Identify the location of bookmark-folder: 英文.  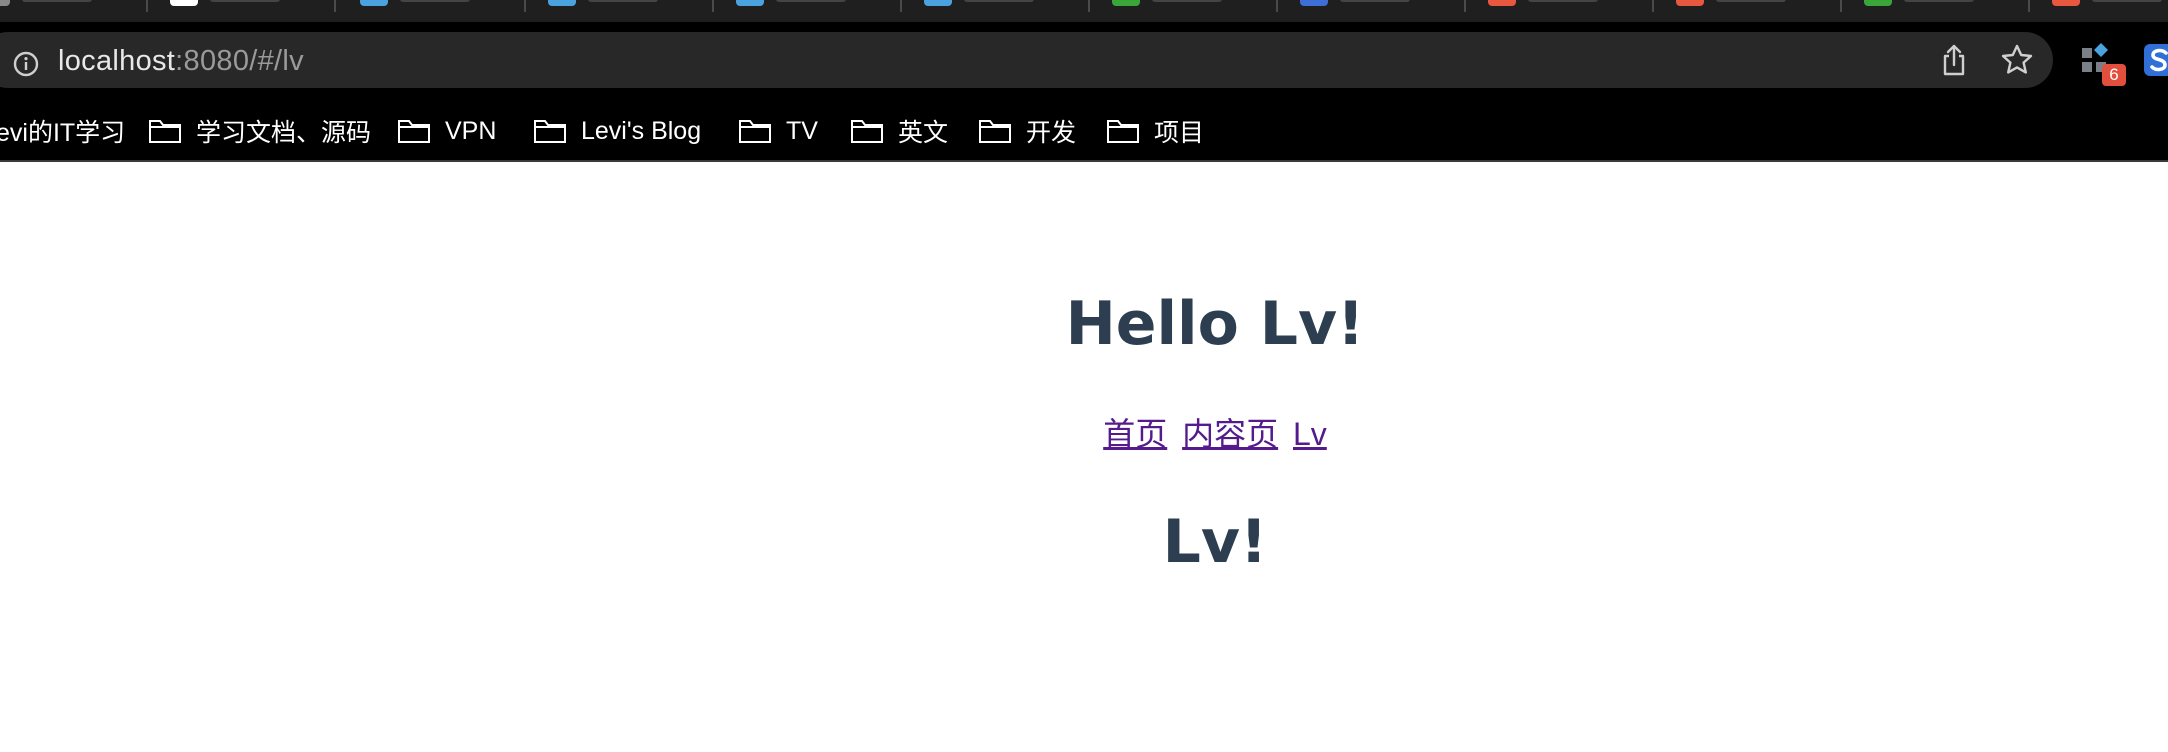
(899, 131).